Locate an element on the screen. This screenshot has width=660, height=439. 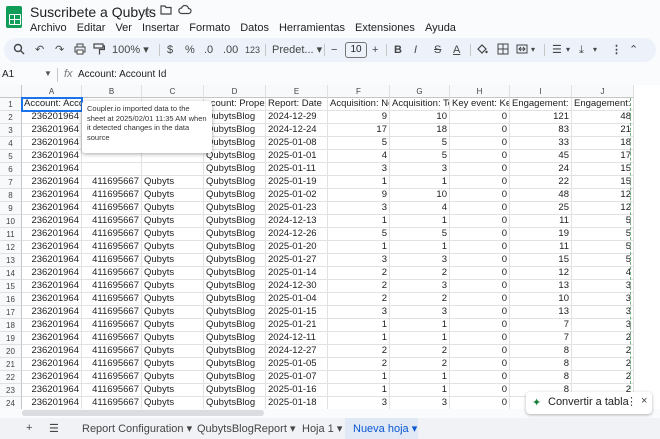
formula-input: Account: Account Id is located at coordinates (122, 74).